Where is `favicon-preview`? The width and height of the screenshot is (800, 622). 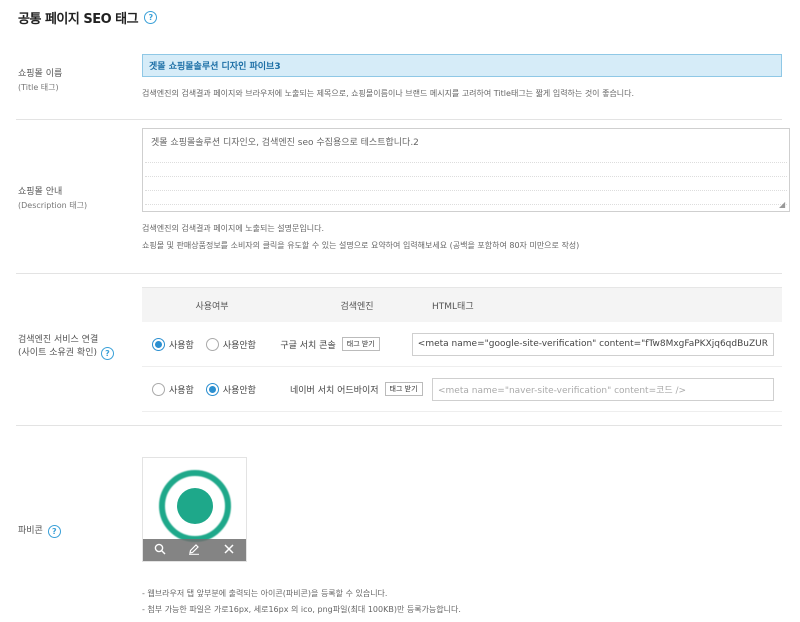
favicon-preview is located at coordinates (194, 509).